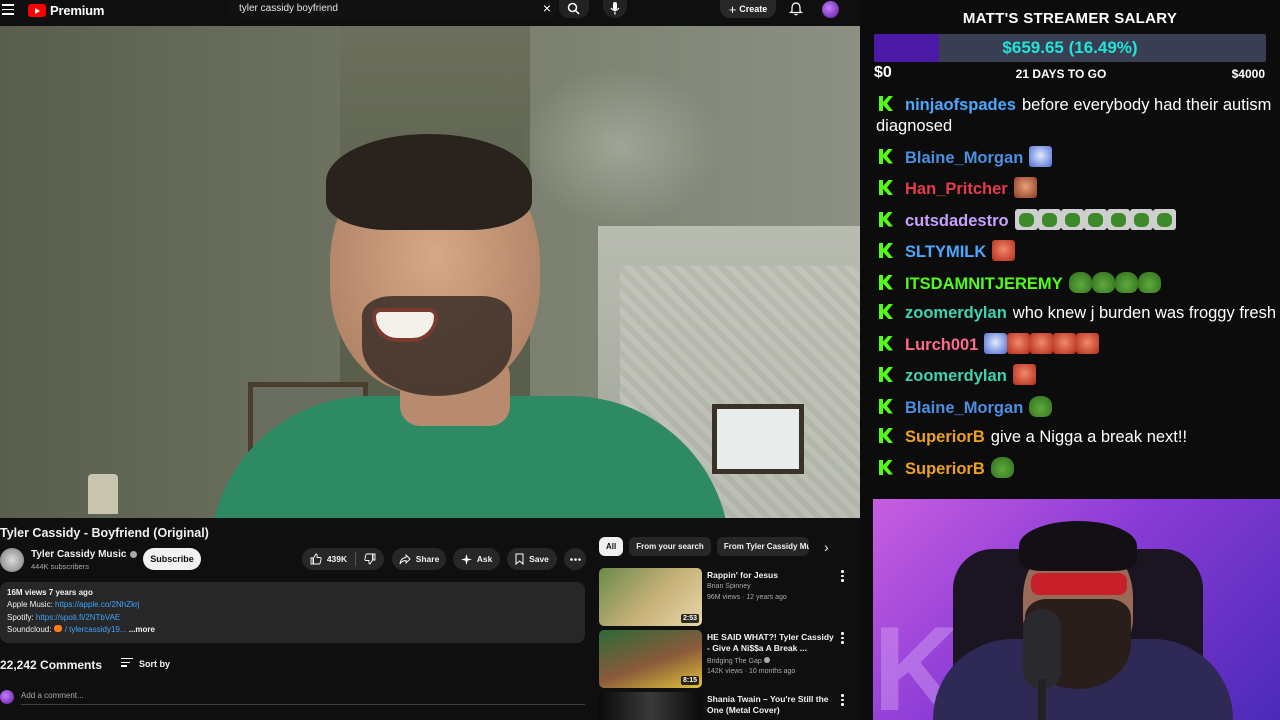 This screenshot has width=1280, height=720. What do you see at coordinates (292, 630) in the screenshot?
I see `description-line-soundcloud: Soundcloud: / tylercassidy19... ...more` at bounding box center [292, 630].